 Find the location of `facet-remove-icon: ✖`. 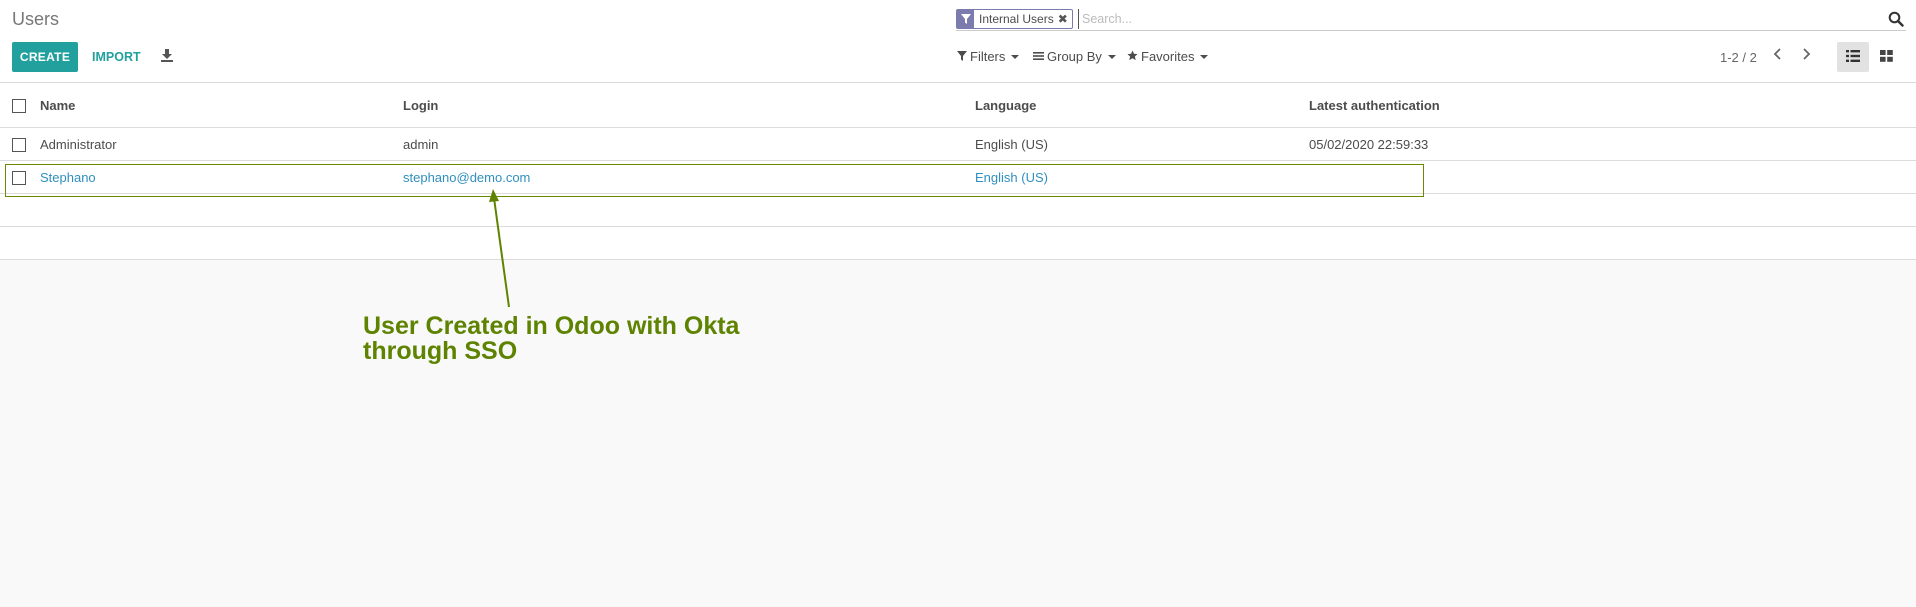

facet-remove-icon: ✖ is located at coordinates (1065, 19).